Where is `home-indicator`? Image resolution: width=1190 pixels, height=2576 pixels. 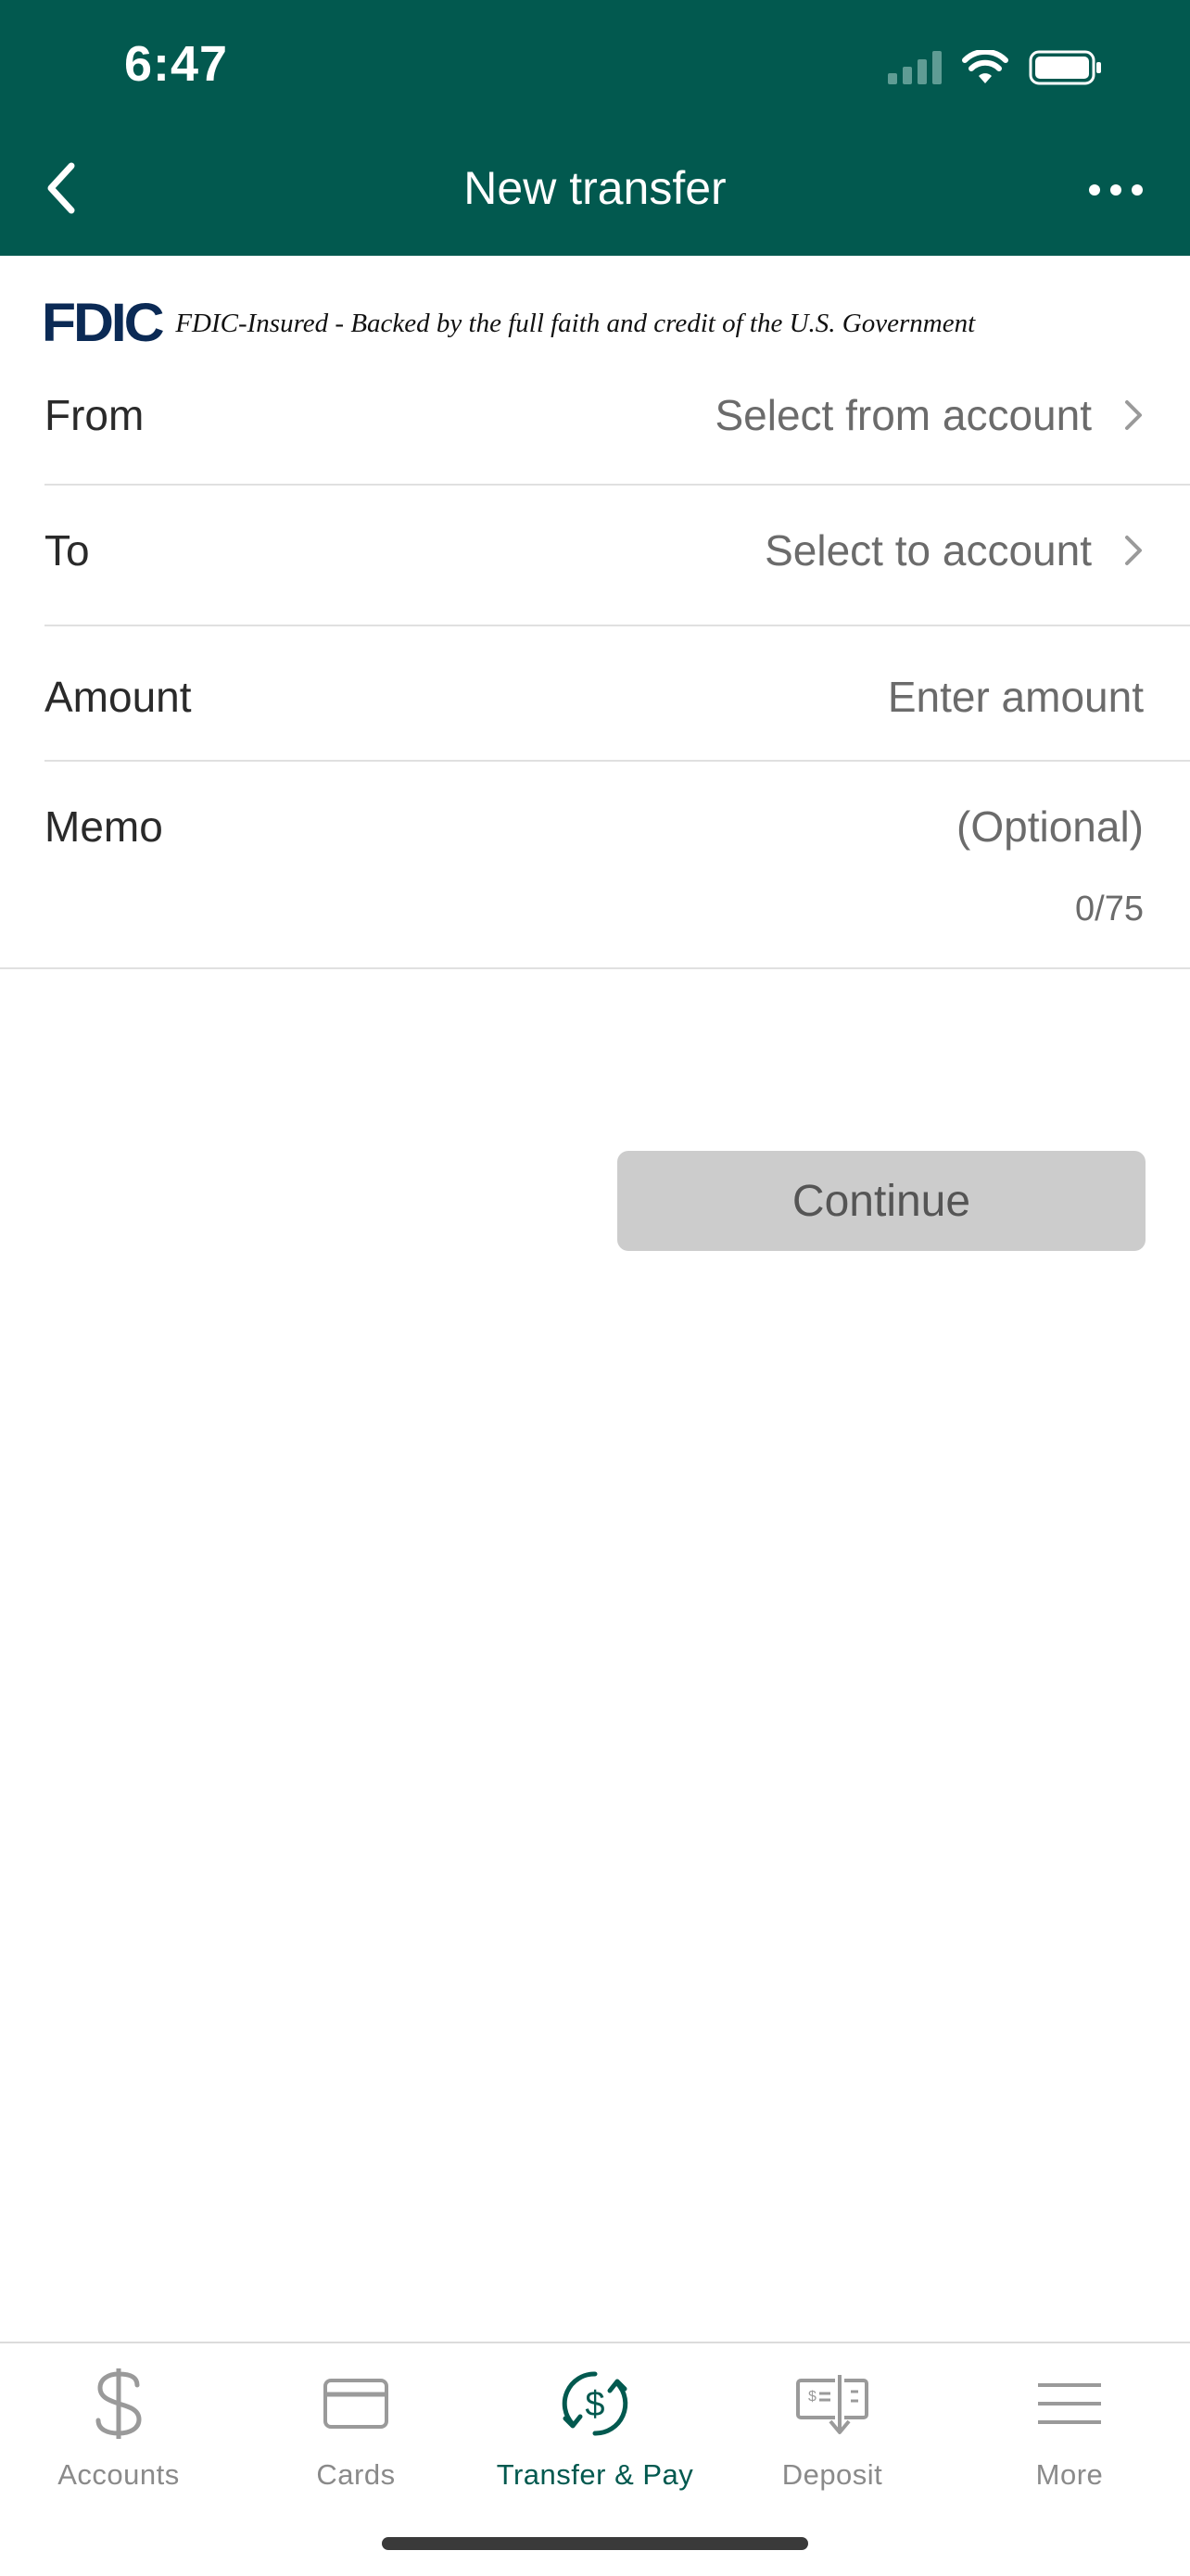 home-indicator is located at coordinates (595, 2543).